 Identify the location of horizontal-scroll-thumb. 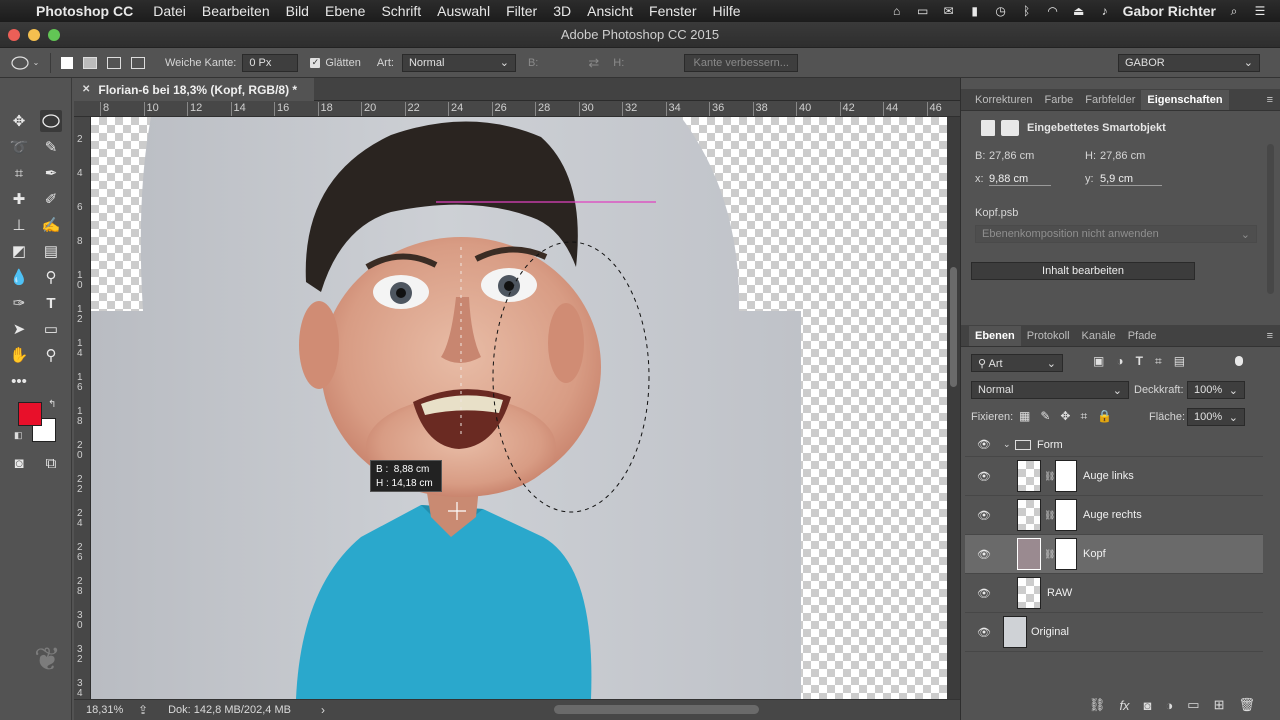
(656, 709).